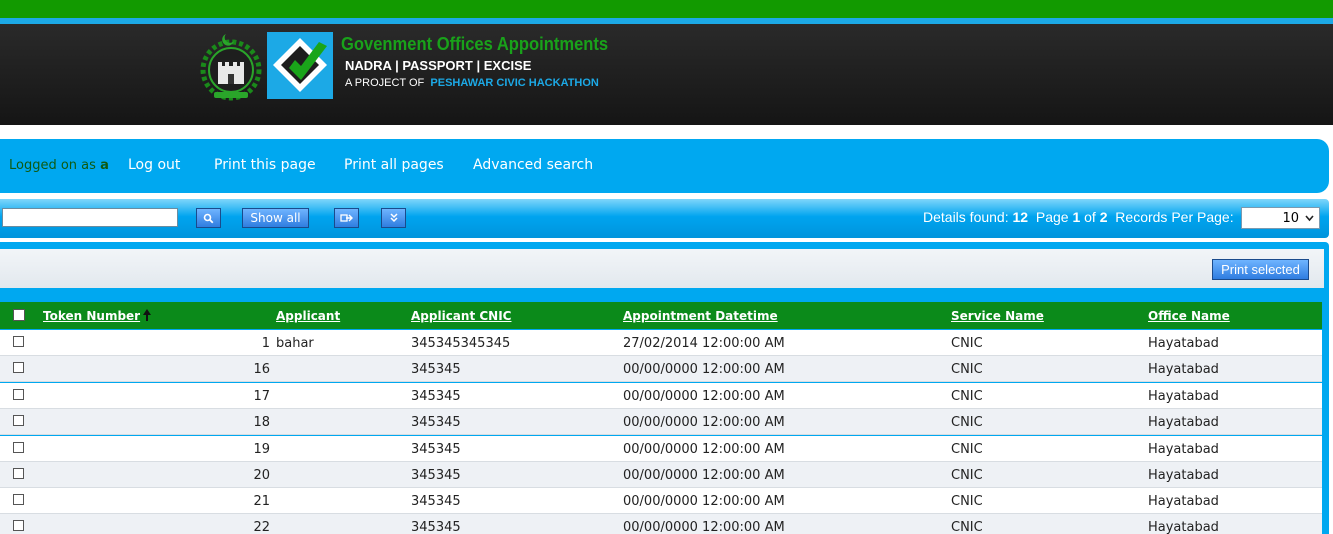 The width and height of the screenshot is (1333, 534). Describe the element at coordinates (1290, 218) in the screenshot. I see `records-per-page-value: 10` at that location.